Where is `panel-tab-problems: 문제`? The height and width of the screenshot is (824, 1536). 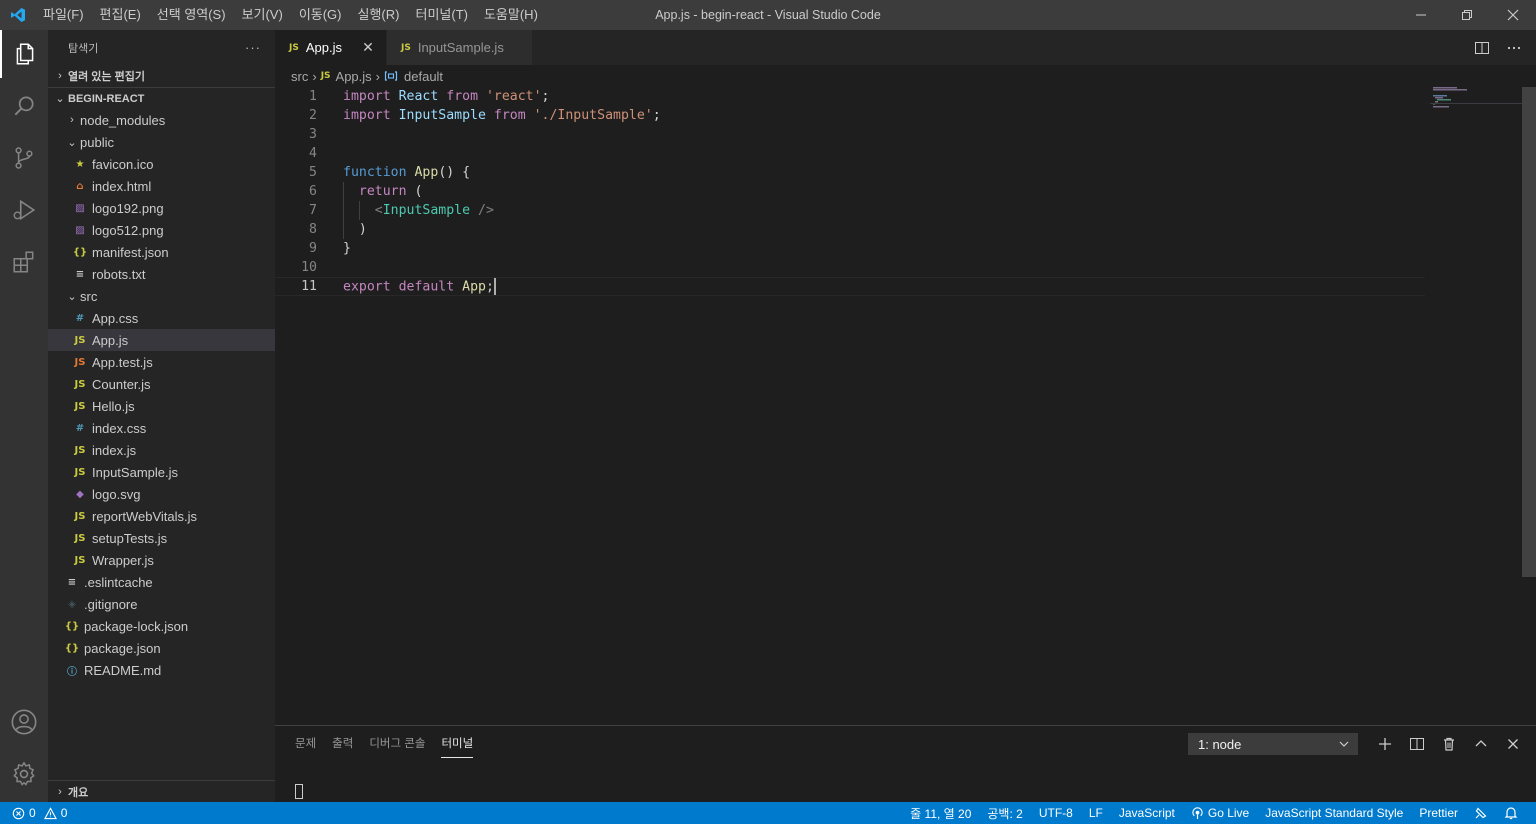
panel-tab-problems: 문제 is located at coordinates (305, 744).